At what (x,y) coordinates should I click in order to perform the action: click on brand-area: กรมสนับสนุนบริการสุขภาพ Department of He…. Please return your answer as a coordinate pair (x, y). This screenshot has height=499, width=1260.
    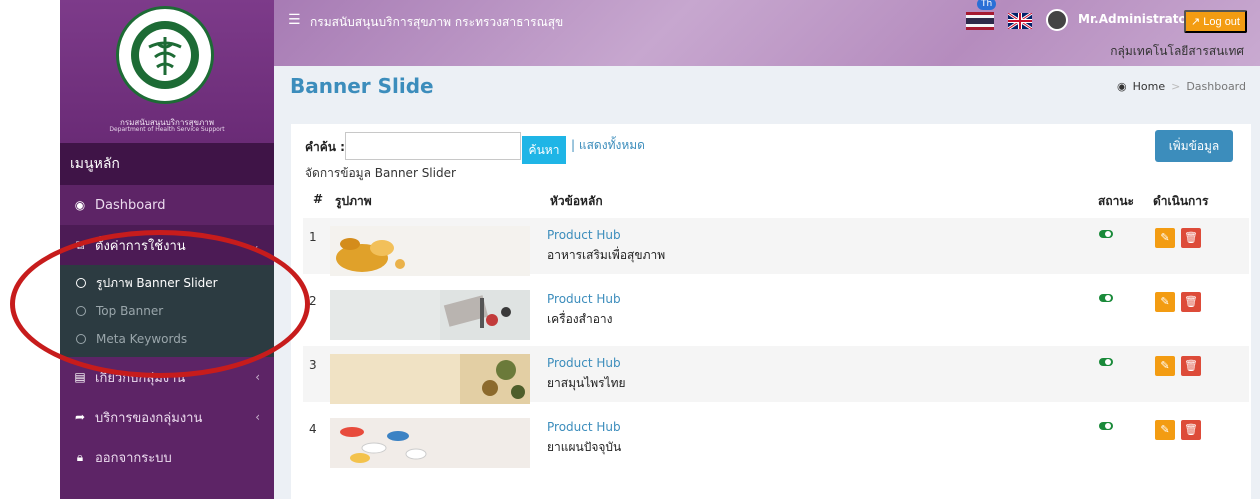
    Looking at the image, I should click on (167, 71).